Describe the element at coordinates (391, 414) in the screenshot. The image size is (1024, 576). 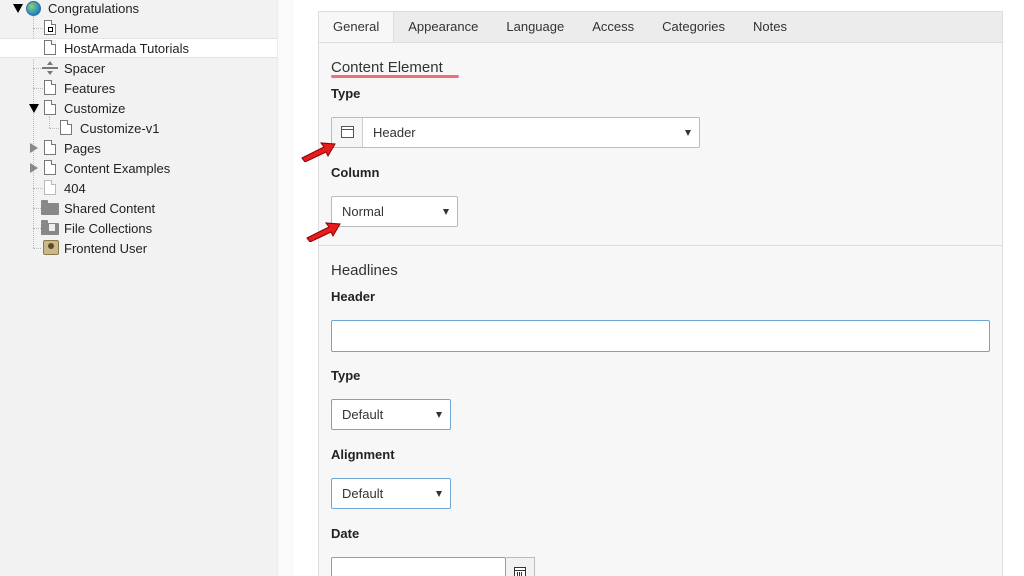
I see `header-type-select: Default` at that location.